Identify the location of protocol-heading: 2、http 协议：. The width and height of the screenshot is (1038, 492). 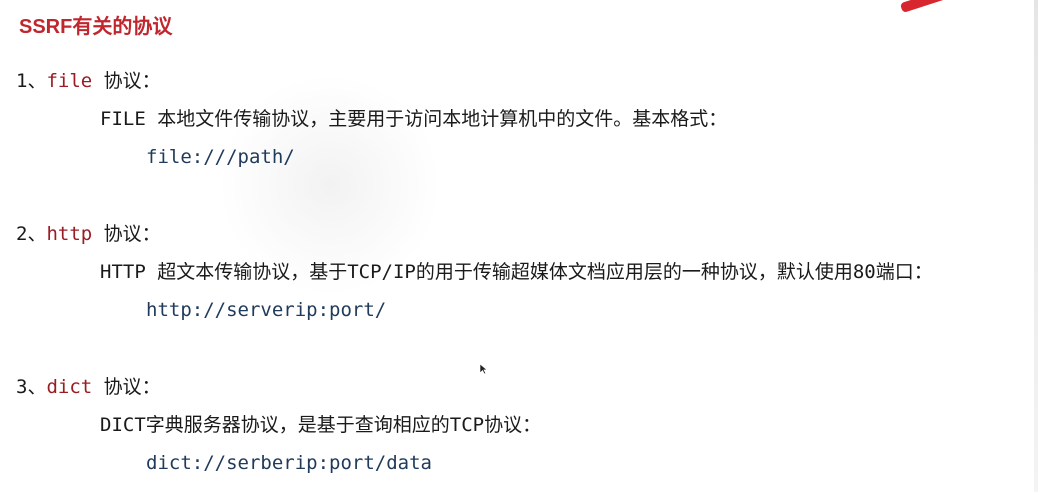
(88, 234).